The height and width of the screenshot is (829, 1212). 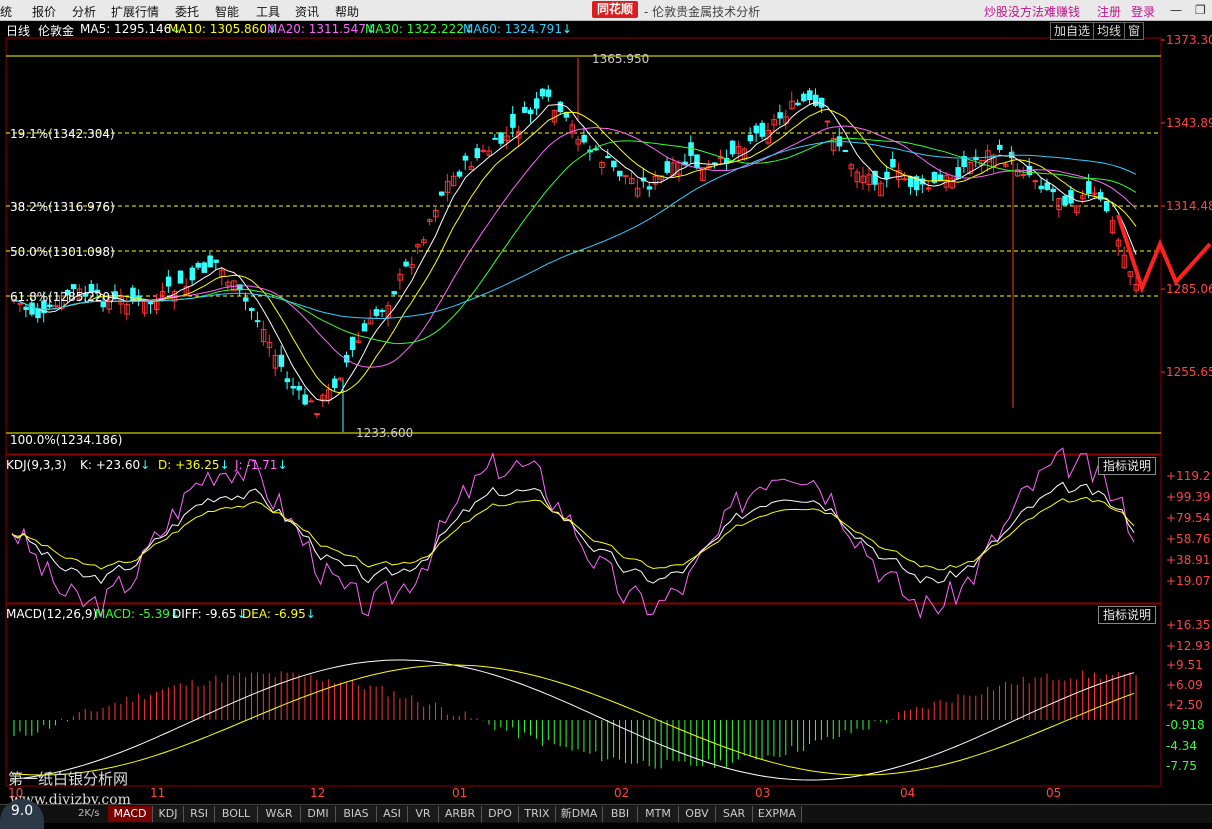 I want to click on tab-bias: BIAS, so click(x=356, y=814).